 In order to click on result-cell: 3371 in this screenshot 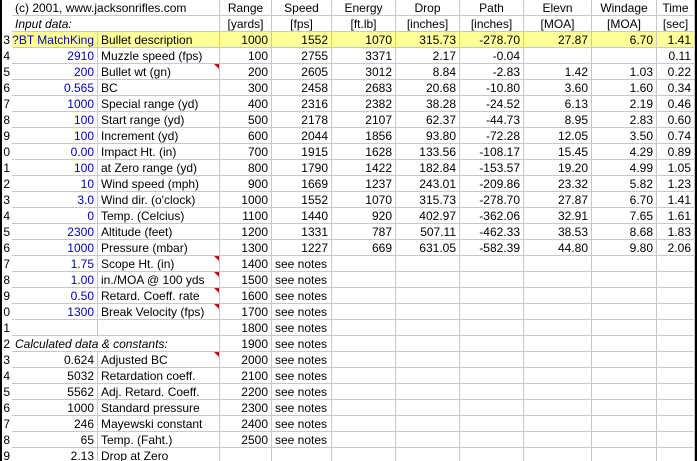, I will do `click(364, 56)`.